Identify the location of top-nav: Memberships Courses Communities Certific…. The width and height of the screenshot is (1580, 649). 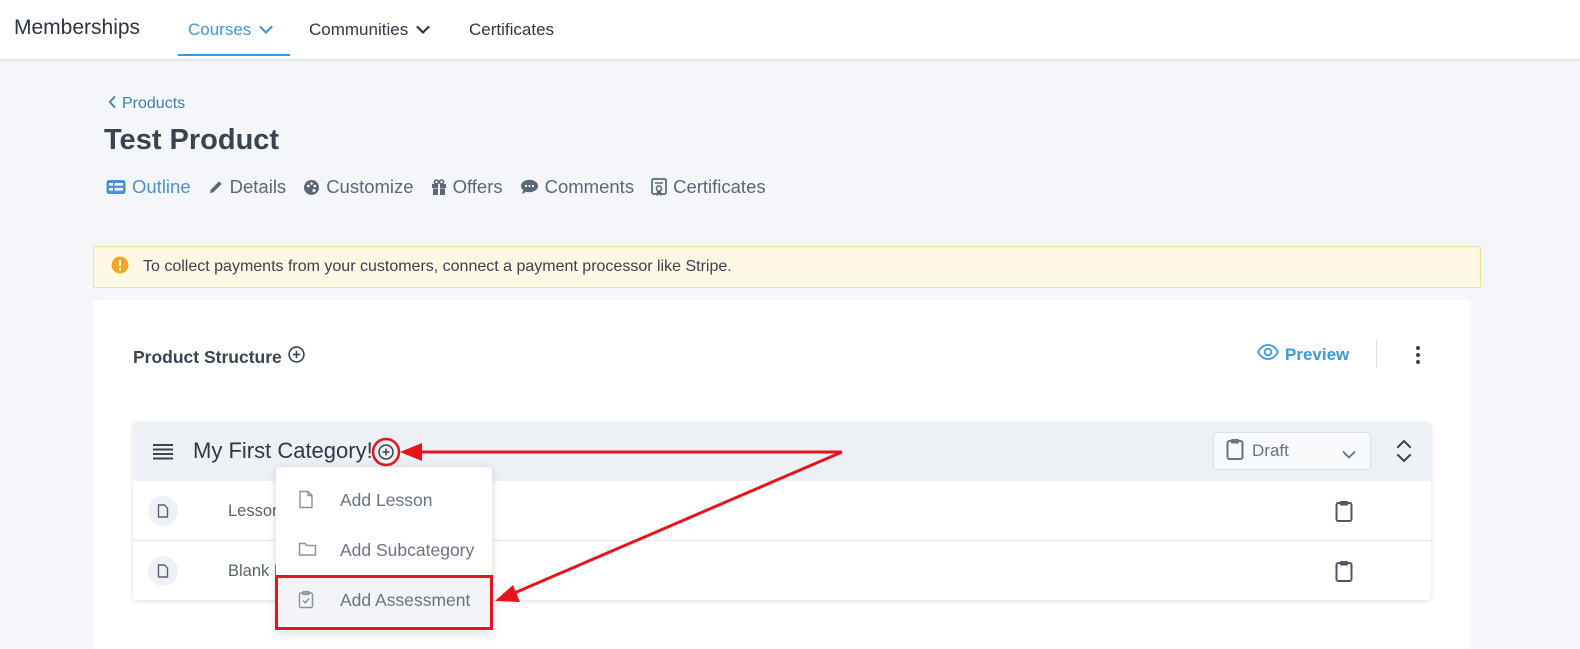
(790, 30).